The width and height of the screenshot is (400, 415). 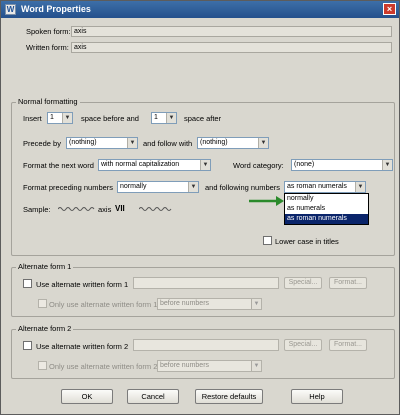 I want to click on close-icon: ×, so click(x=389, y=9).